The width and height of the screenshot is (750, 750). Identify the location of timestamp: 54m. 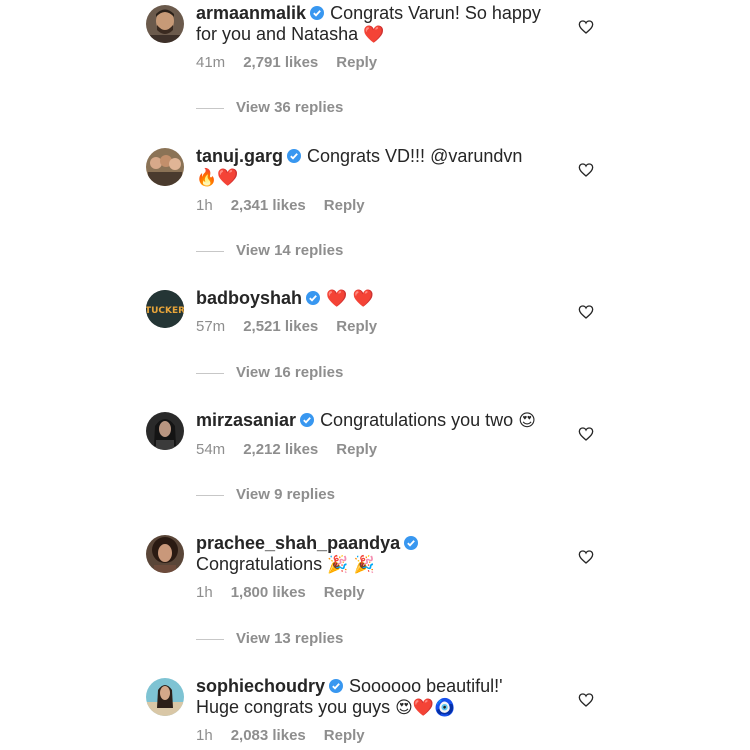
(211, 449).